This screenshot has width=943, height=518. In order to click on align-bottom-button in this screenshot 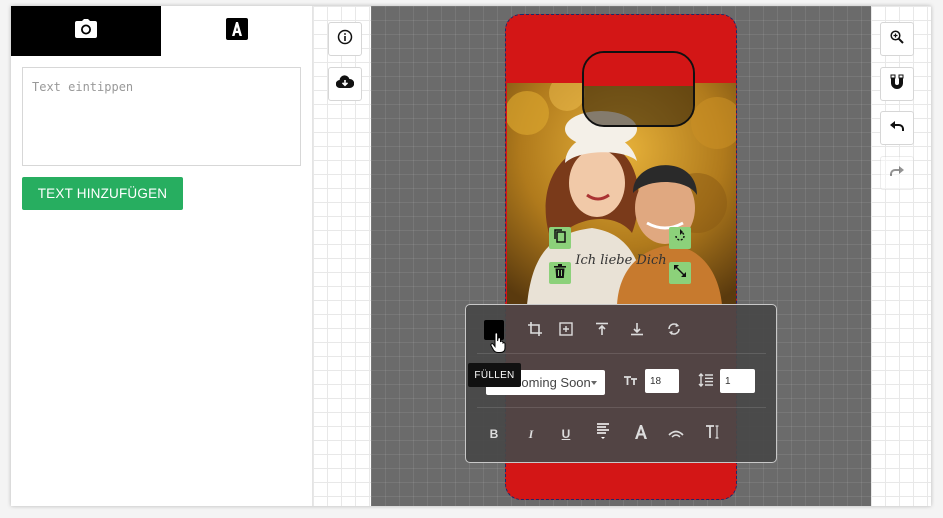, I will do `click(637, 331)`.